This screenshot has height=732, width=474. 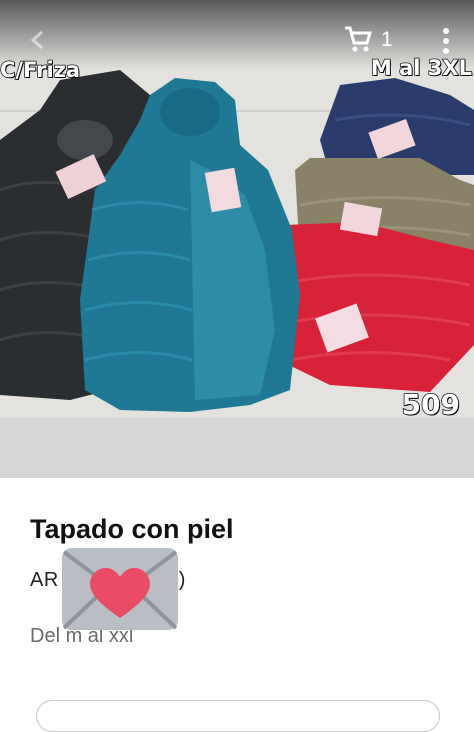 I want to click on cart-button: 1, so click(x=371, y=41).